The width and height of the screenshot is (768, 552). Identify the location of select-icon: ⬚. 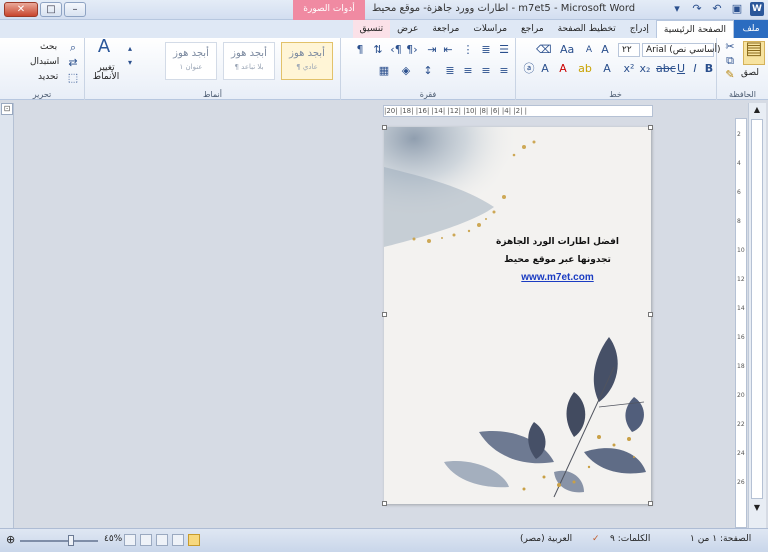
(73, 78).